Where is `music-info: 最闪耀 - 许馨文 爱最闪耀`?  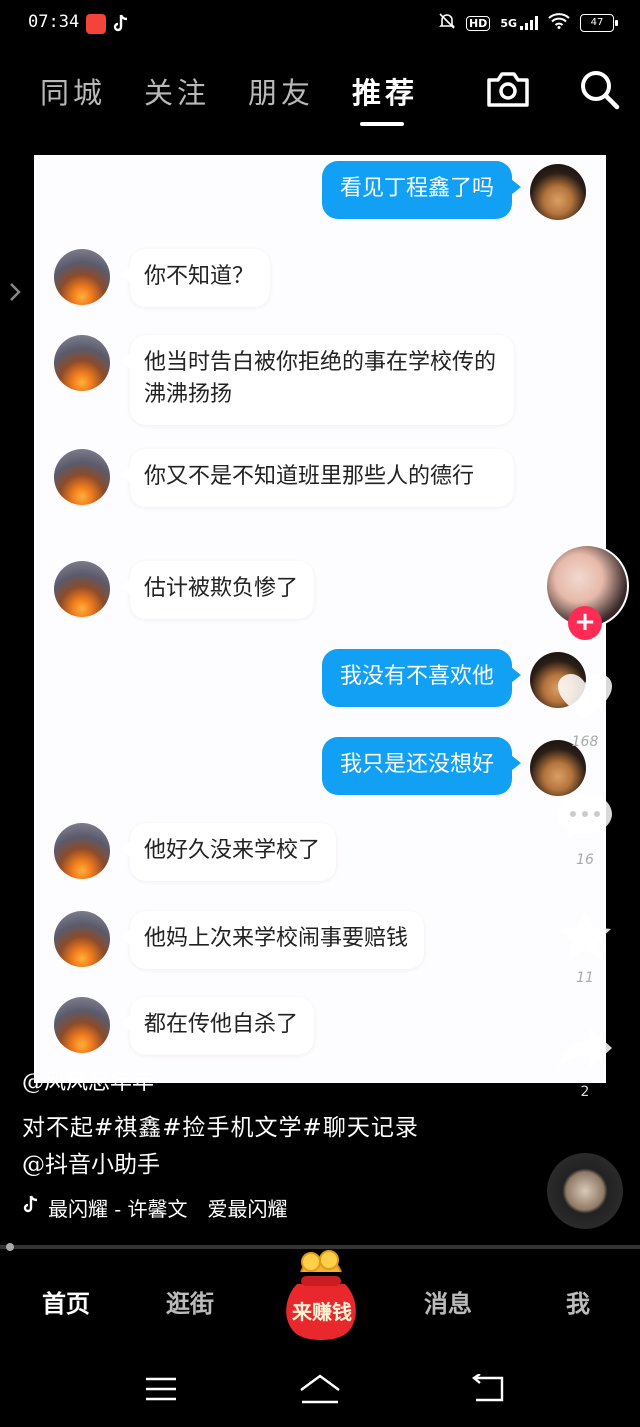 music-info: 最闪耀 - 许馨文 爱最闪耀 is located at coordinates (154, 1207).